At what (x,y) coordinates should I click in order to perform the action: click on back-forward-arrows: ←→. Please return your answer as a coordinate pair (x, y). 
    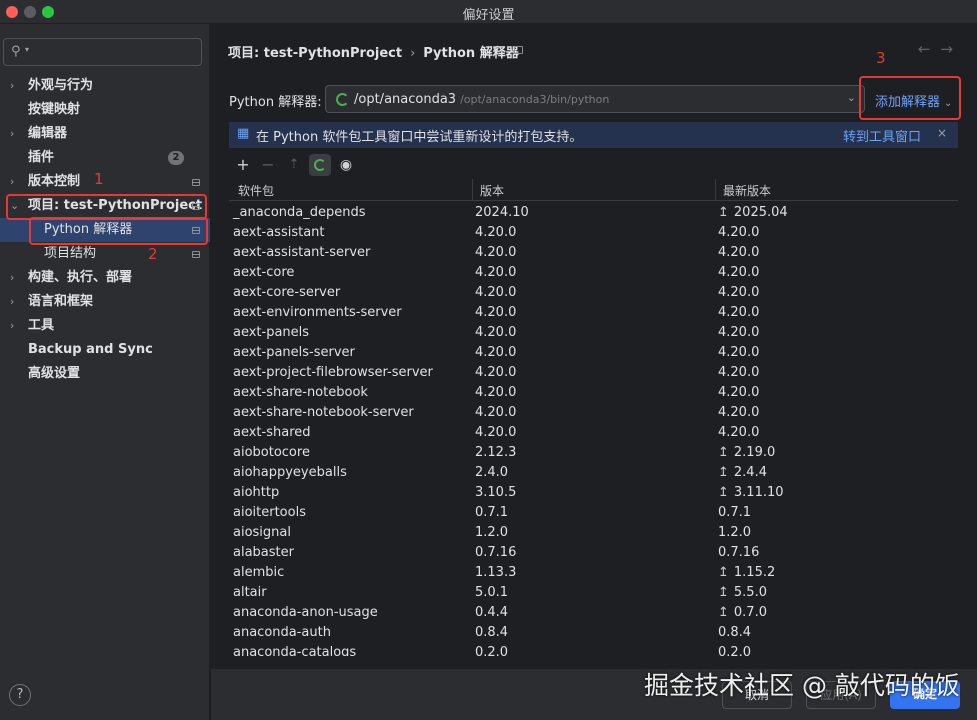
    Looking at the image, I should click on (940, 49).